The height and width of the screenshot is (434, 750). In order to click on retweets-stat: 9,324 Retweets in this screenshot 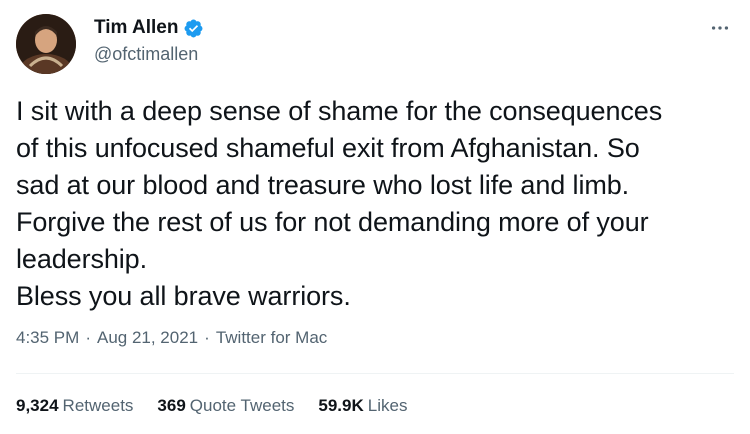, I will do `click(74, 406)`.